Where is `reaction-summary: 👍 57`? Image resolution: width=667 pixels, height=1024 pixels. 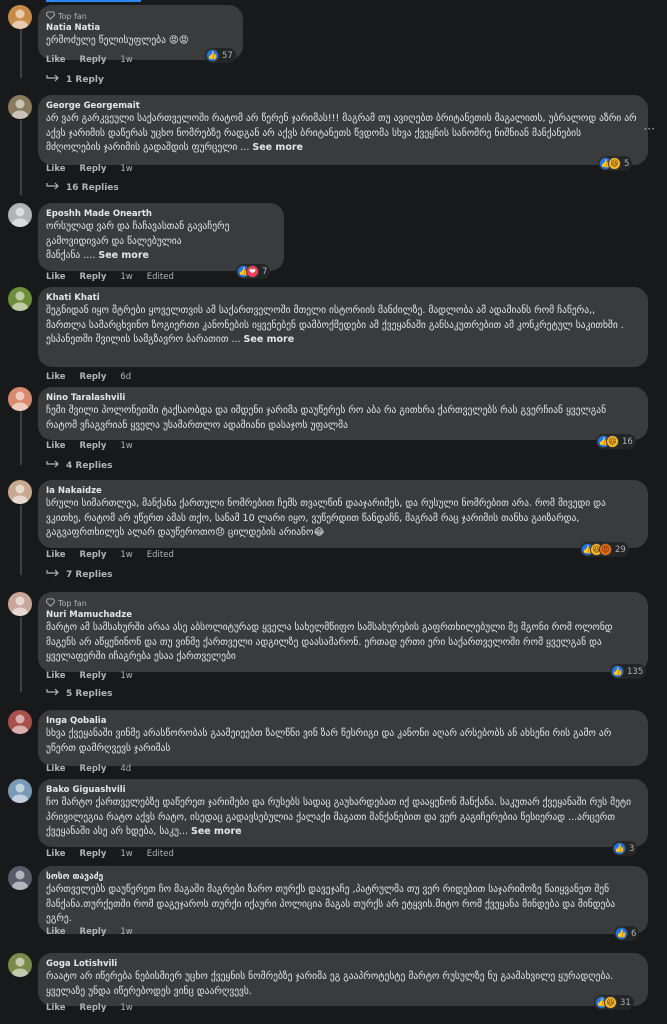
reaction-summary: 👍 57 is located at coordinates (220, 55).